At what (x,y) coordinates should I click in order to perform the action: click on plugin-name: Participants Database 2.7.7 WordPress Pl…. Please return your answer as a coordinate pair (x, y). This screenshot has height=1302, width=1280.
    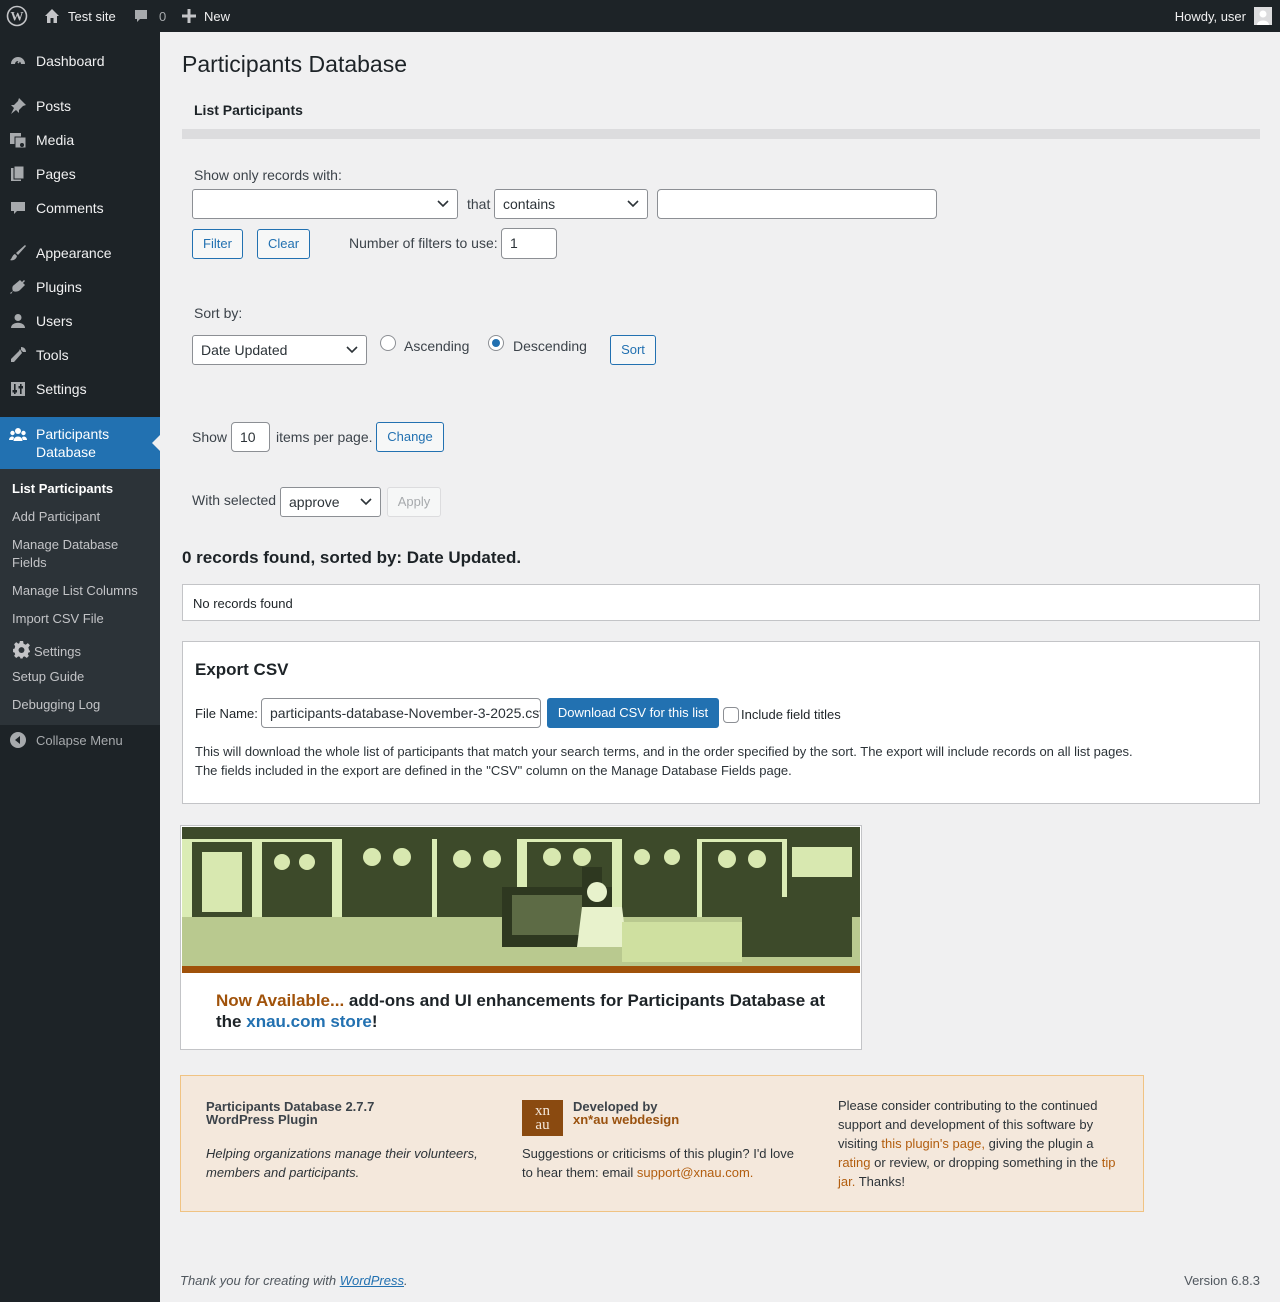
    Looking at the image, I should click on (290, 1113).